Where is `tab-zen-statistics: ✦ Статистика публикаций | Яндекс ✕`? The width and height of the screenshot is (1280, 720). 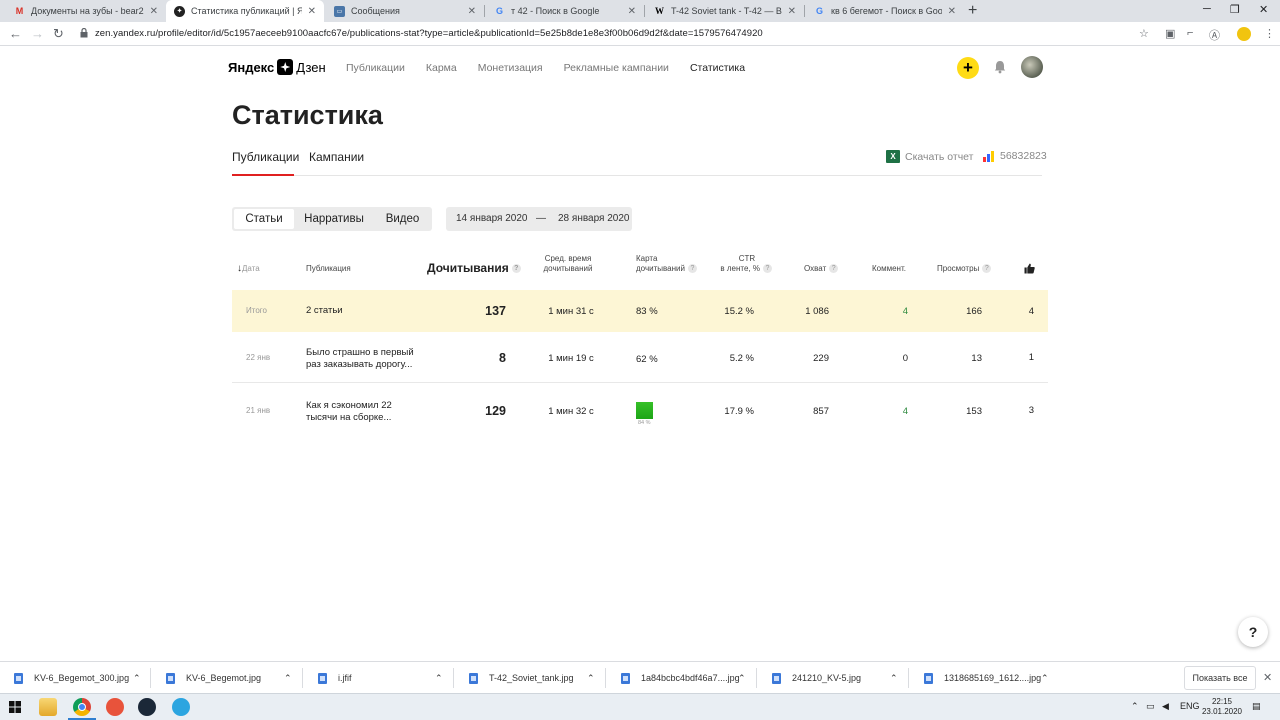 tab-zen-statistics: ✦ Статистика публикаций | Яндекс ✕ is located at coordinates (245, 11).